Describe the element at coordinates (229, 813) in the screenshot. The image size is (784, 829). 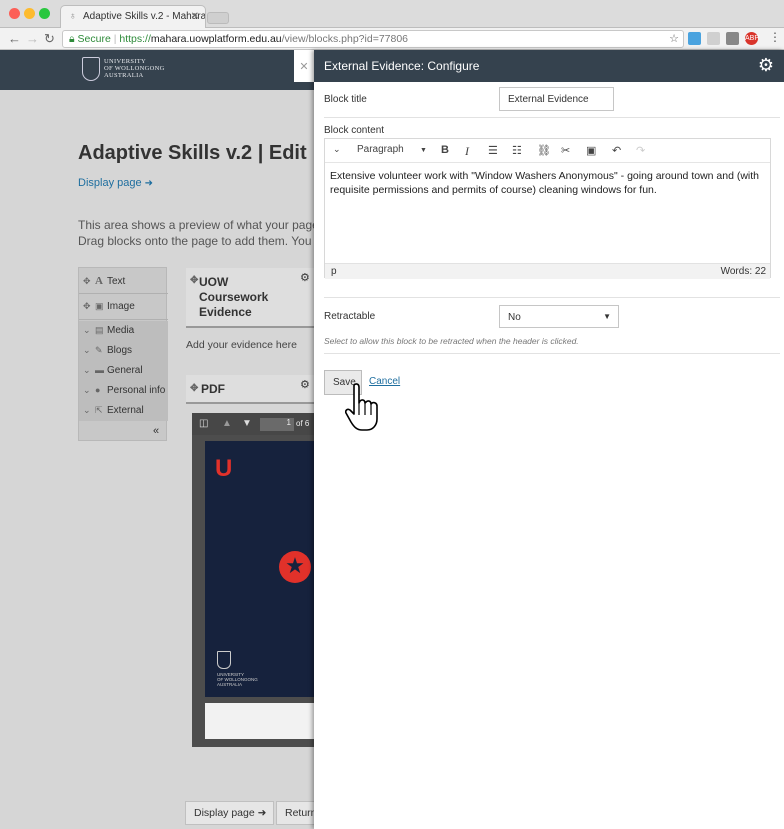
I see `display-page-button: Display page ➜` at that location.